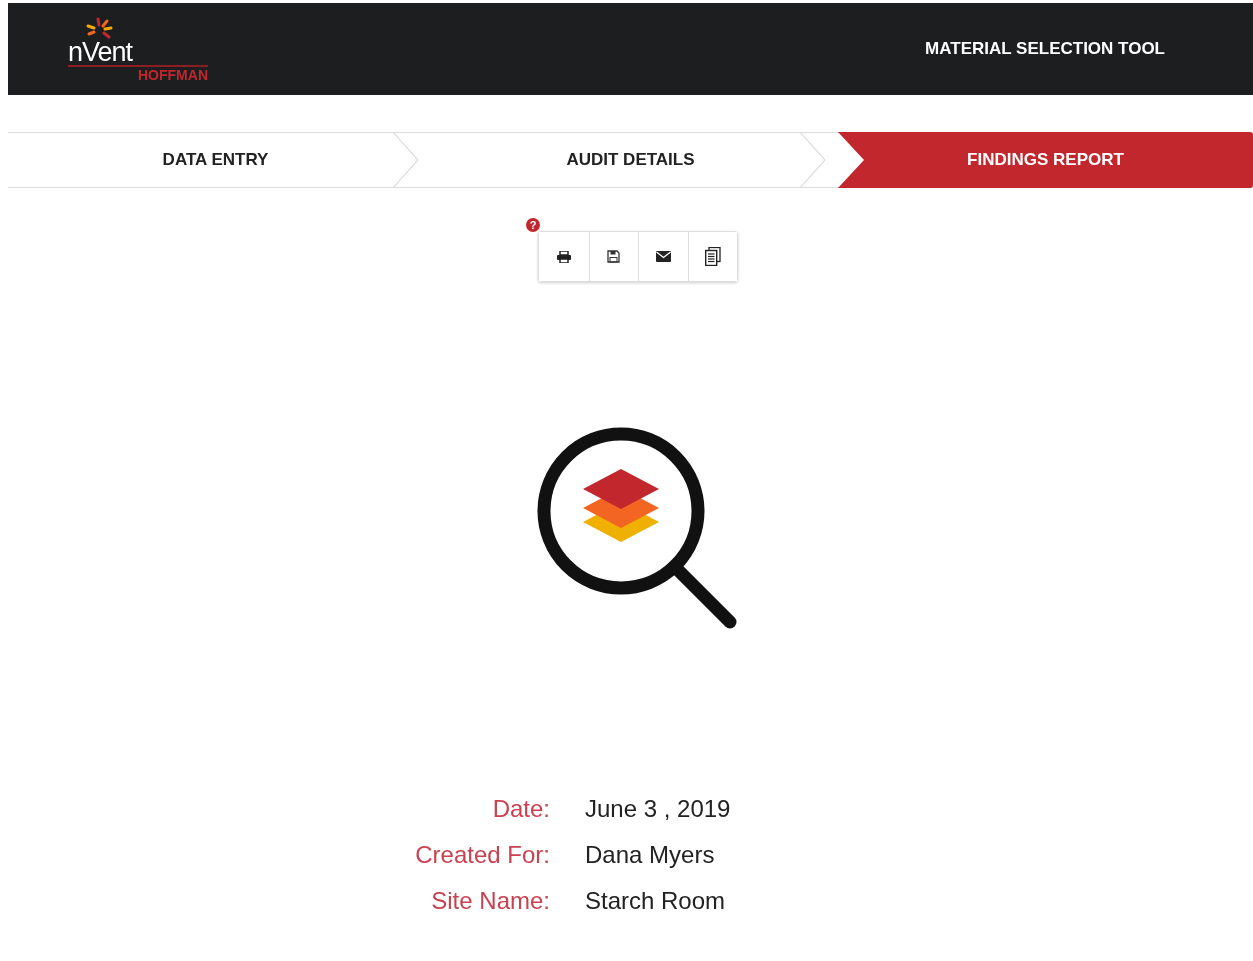 The width and height of the screenshot is (1253, 961). I want to click on step-tab: FINDINGS REPORT, so click(1045, 160).